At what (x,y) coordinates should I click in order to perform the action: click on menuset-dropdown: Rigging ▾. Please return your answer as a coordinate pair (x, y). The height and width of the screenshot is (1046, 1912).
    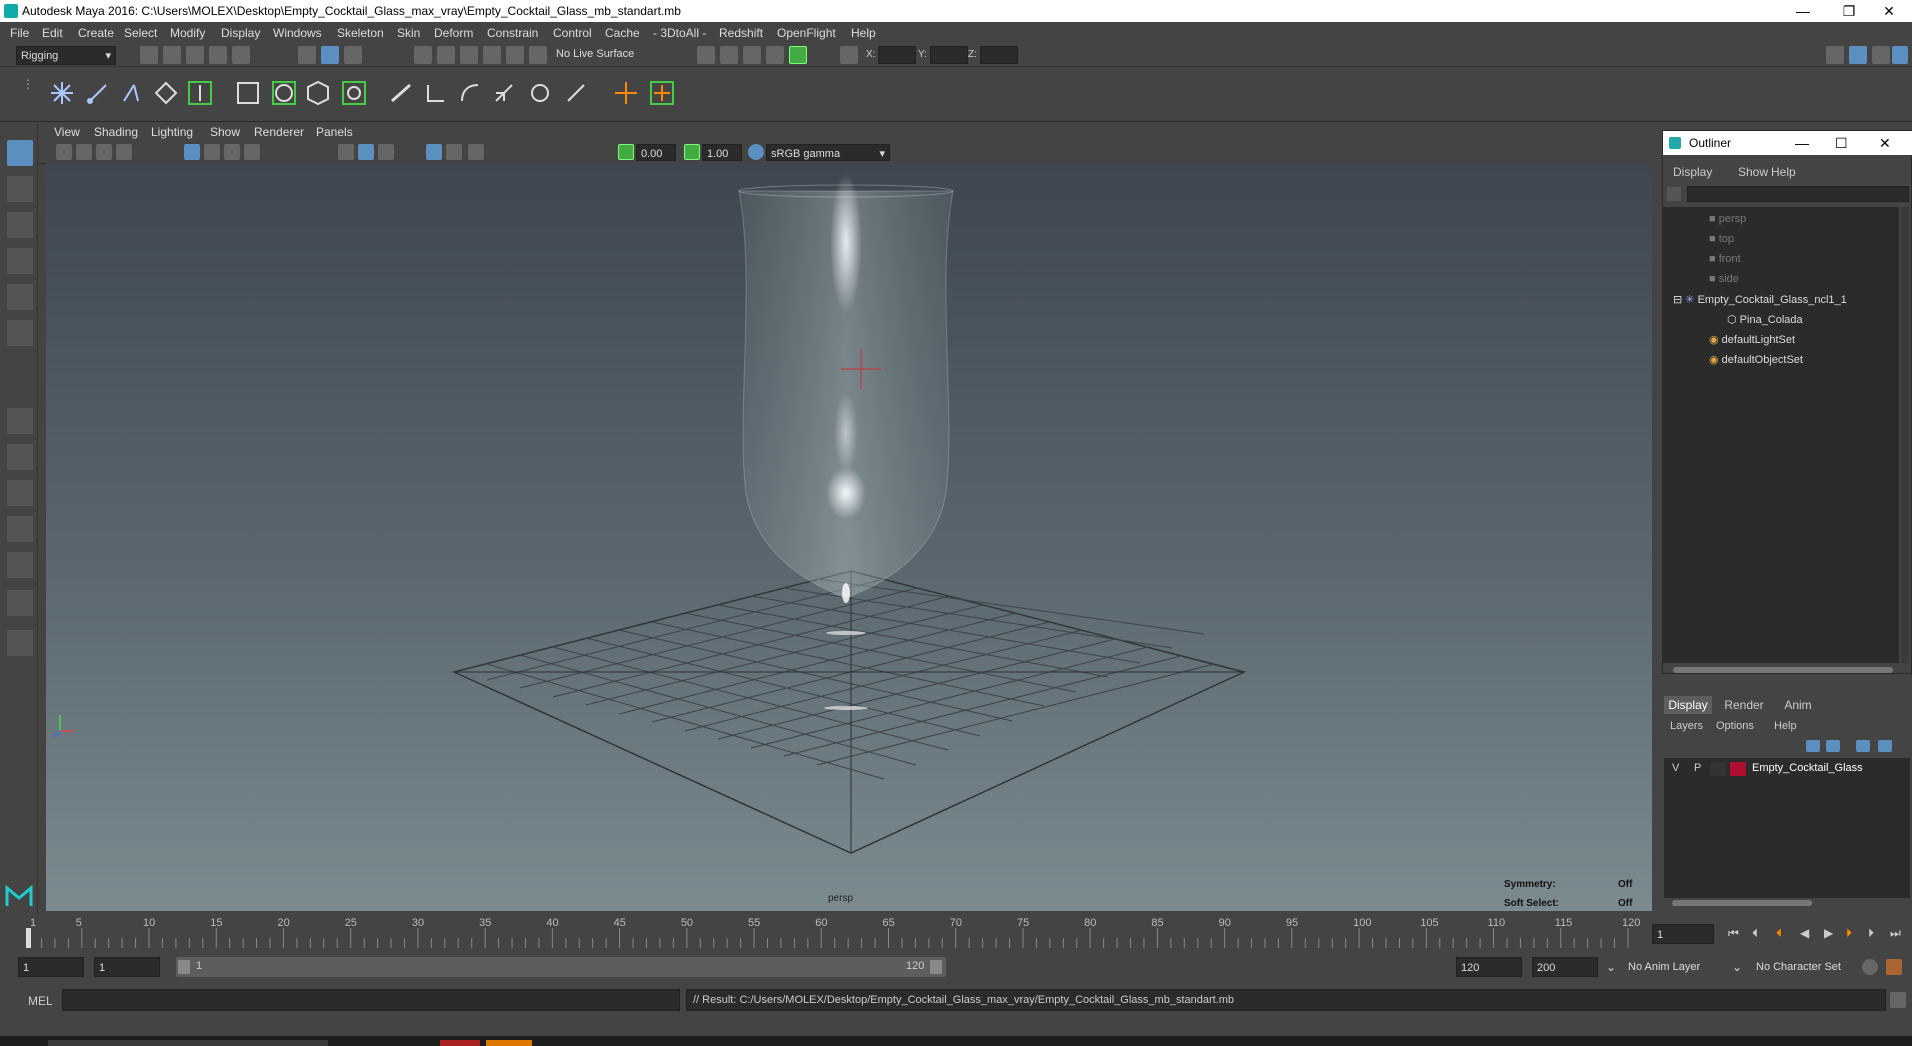
    Looking at the image, I should click on (66, 55).